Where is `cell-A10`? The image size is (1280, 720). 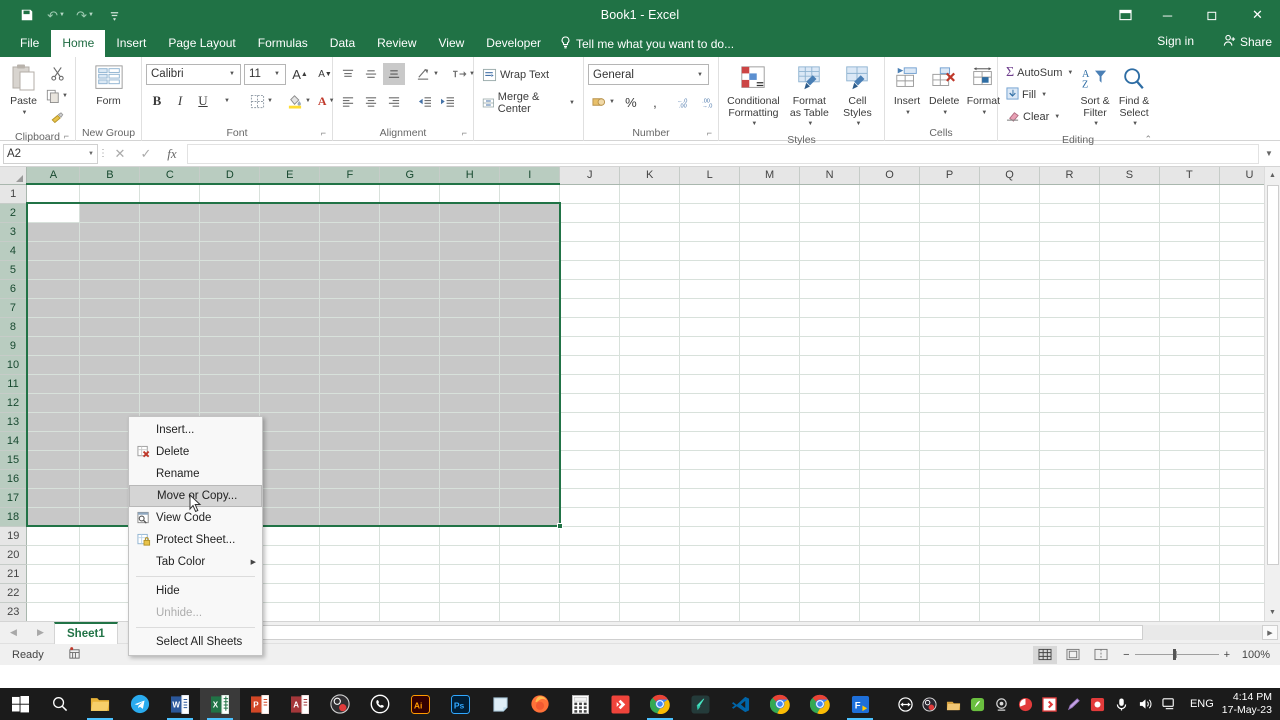
cell-A10 is located at coordinates (53, 365).